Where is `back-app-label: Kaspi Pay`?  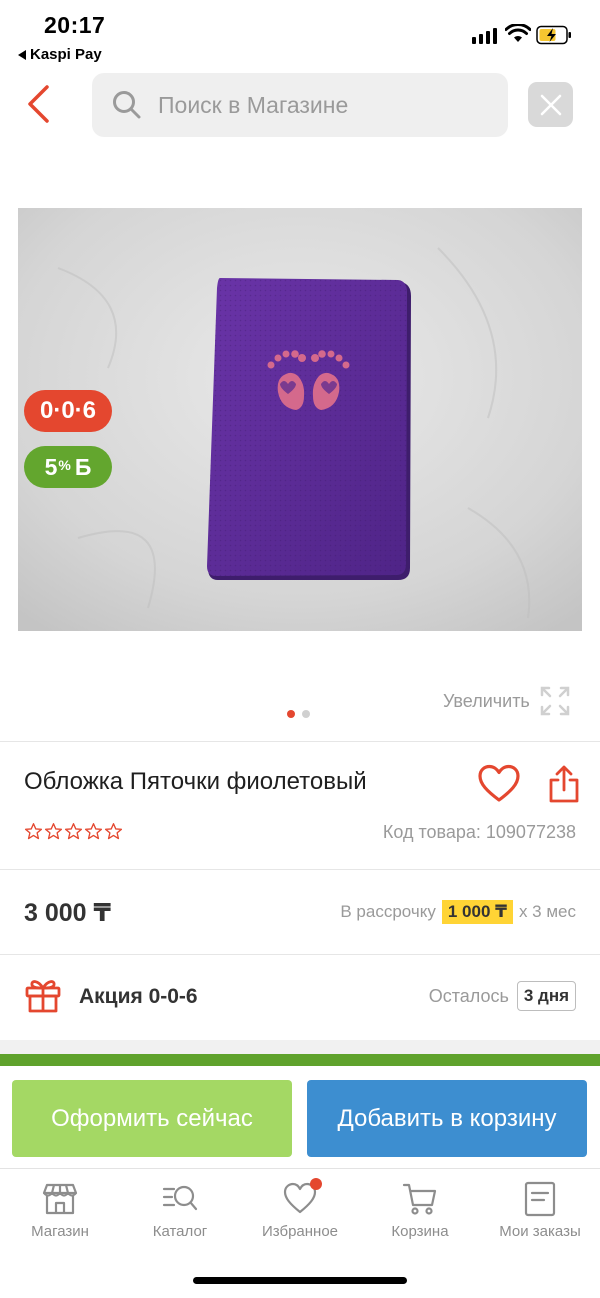 back-app-label: Kaspi Pay is located at coordinates (66, 54).